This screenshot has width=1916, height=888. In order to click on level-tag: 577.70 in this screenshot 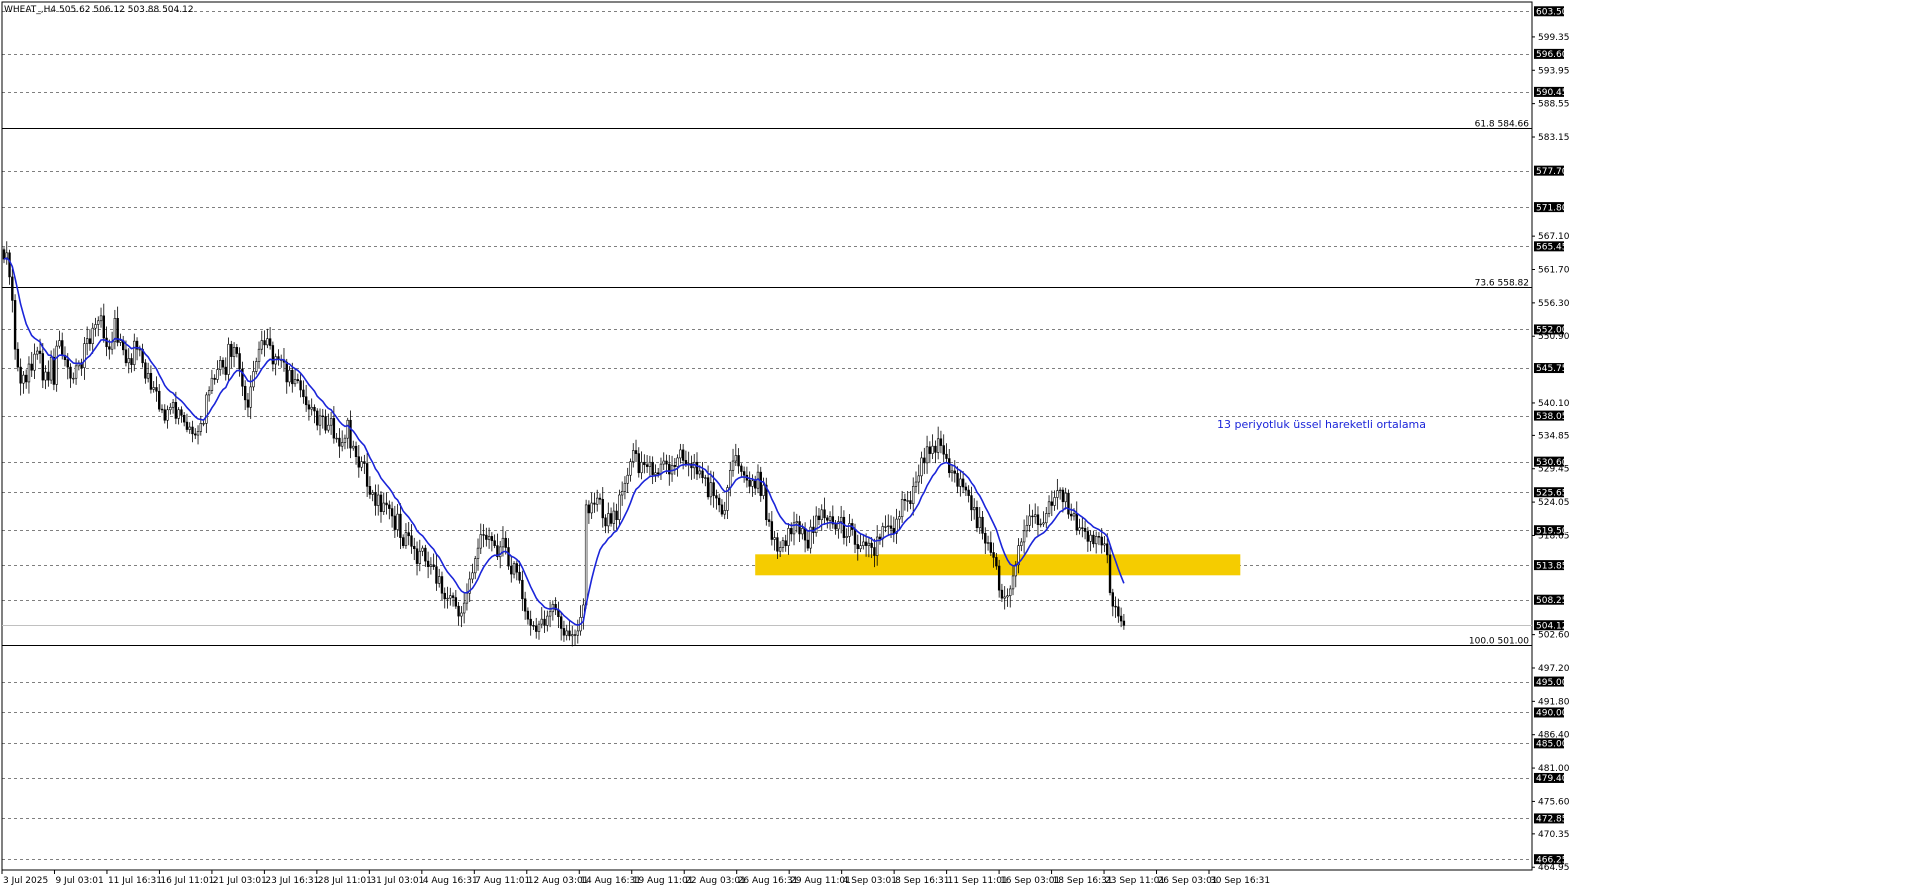, I will do `click(1551, 171)`.